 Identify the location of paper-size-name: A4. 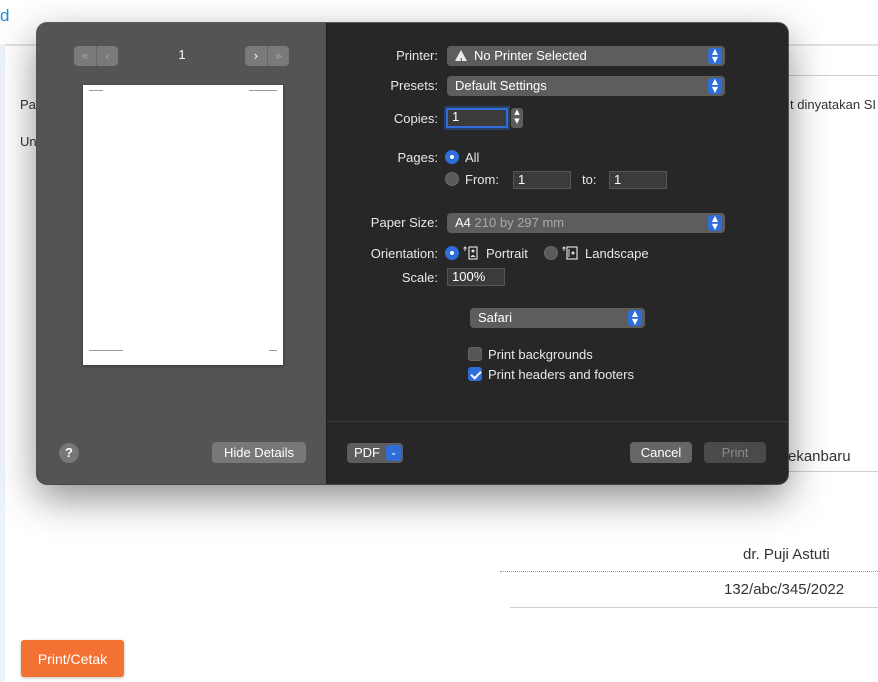
(463, 222).